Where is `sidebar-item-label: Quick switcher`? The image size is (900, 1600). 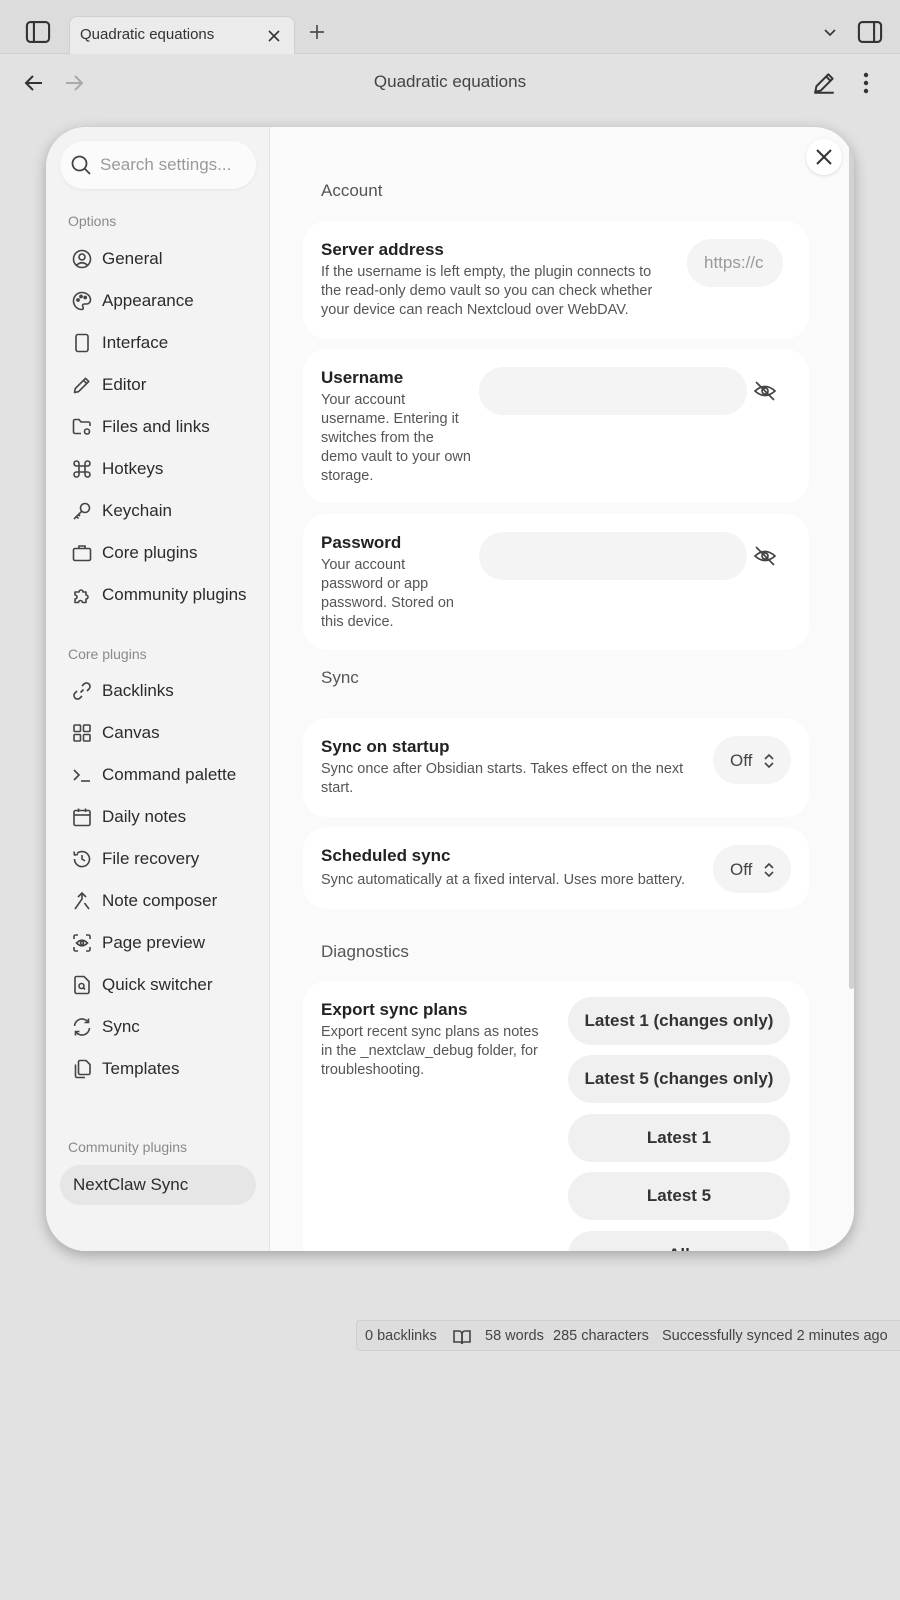
sidebar-item-label: Quick switcher is located at coordinates (157, 984).